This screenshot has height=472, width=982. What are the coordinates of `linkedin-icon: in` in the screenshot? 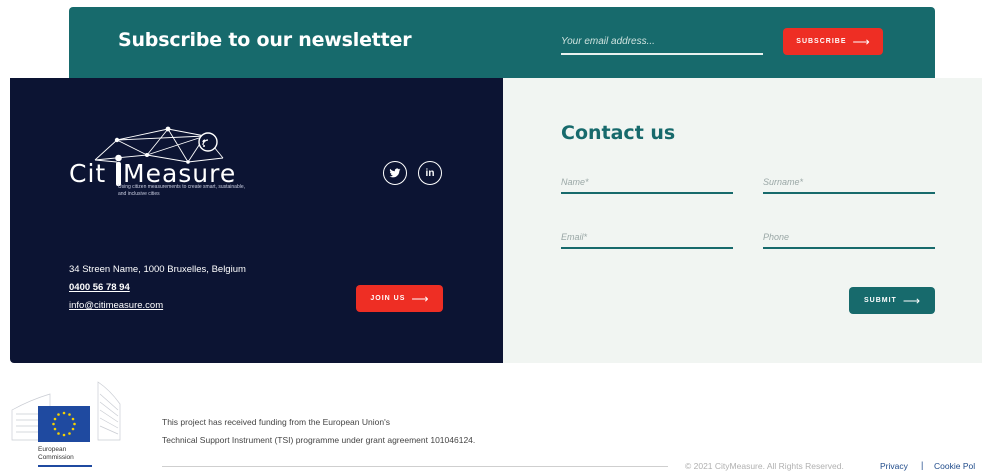 It's located at (430, 173).